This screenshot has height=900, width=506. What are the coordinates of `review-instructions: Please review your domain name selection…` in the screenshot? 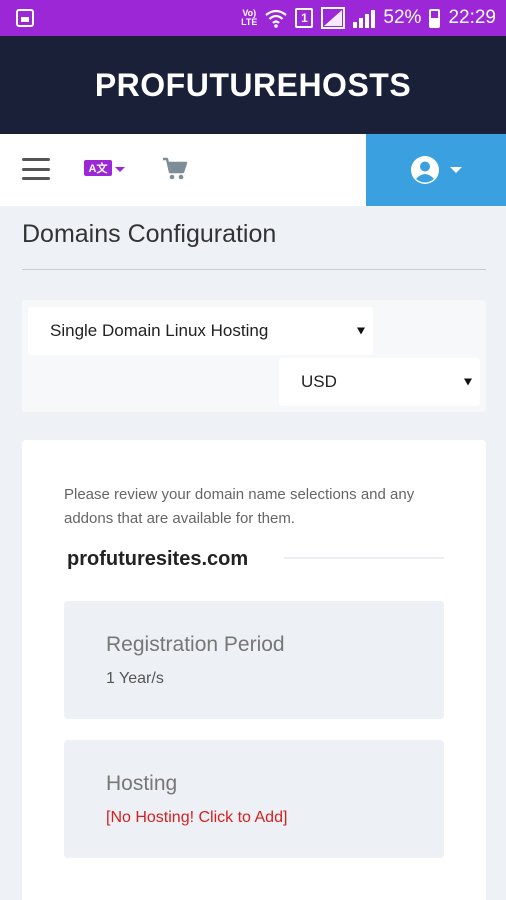 It's located at (239, 506).